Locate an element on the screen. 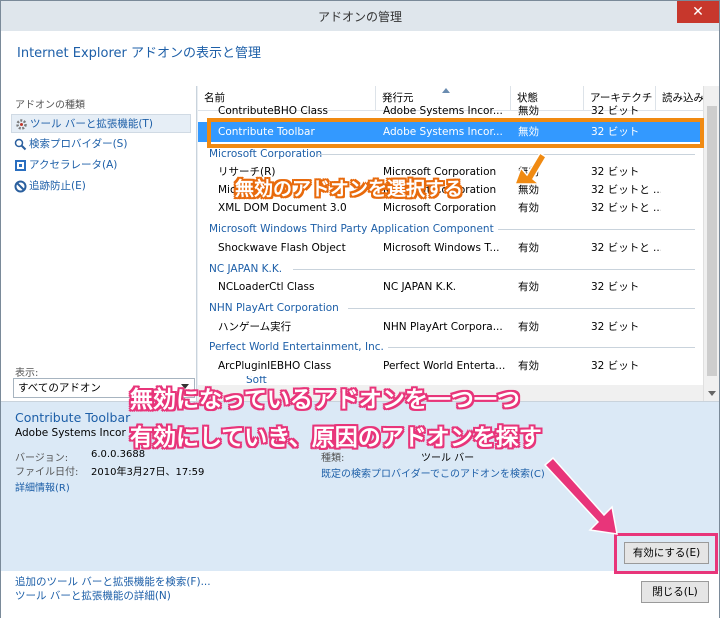 The width and height of the screenshot is (720, 619). group-name: Perfect World Entertainment, Inc. is located at coordinates (296, 347).